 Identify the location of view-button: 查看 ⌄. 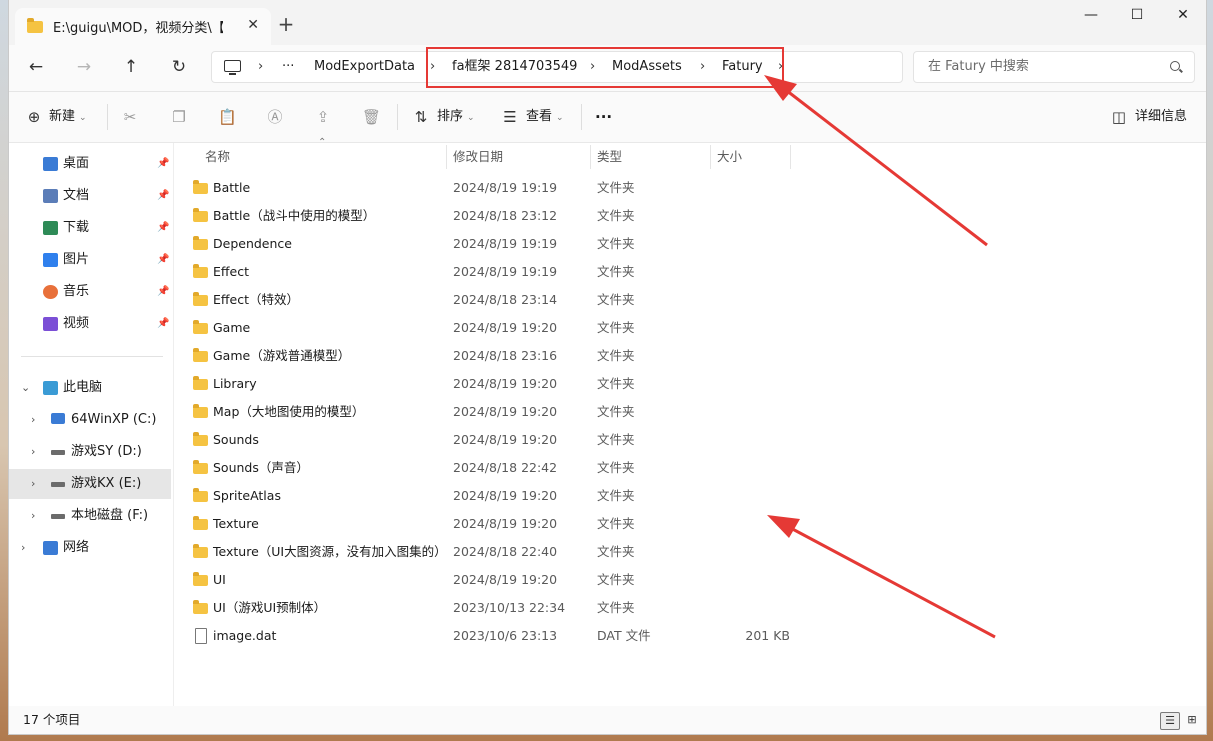
(545, 117).